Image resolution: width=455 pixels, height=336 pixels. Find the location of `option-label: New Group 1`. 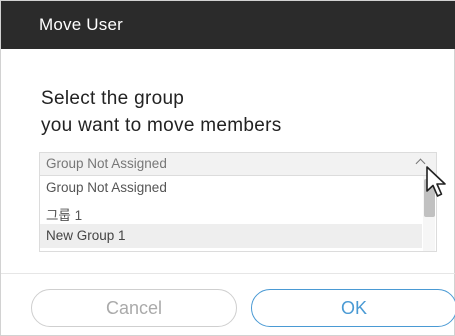

option-label: New Group 1 is located at coordinates (86, 235).